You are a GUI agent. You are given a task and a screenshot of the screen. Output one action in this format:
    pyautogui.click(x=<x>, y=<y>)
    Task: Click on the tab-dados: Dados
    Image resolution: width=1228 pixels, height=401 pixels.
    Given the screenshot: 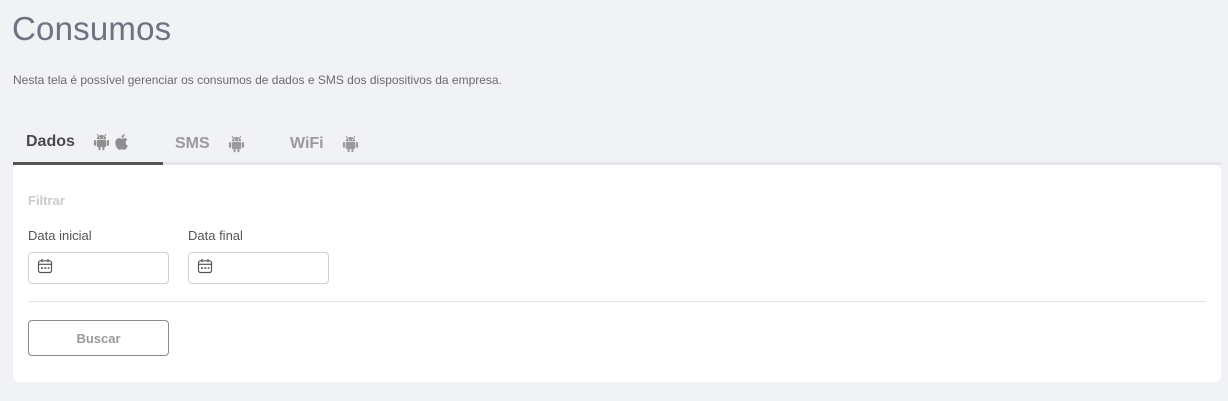 What is the action you would take?
    pyautogui.click(x=88, y=143)
    